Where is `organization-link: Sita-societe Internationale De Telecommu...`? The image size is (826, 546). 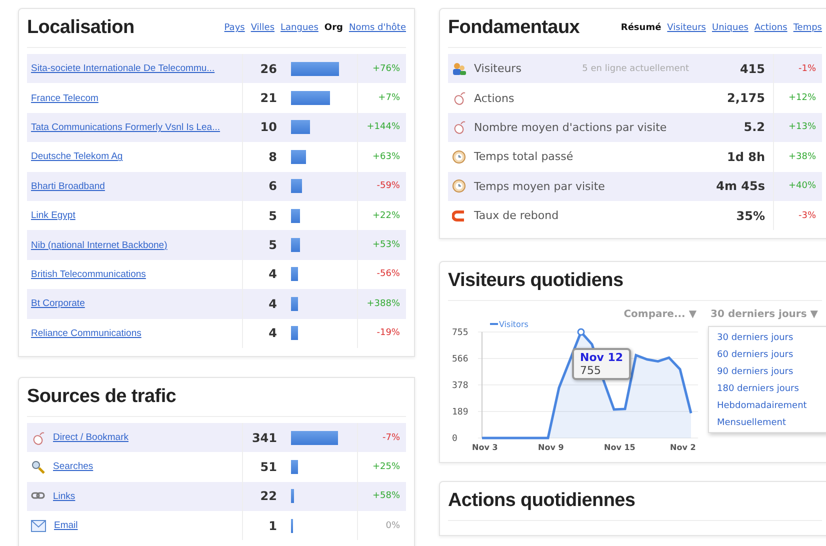 organization-link: Sita-societe Internationale De Telecommu... is located at coordinates (136, 68).